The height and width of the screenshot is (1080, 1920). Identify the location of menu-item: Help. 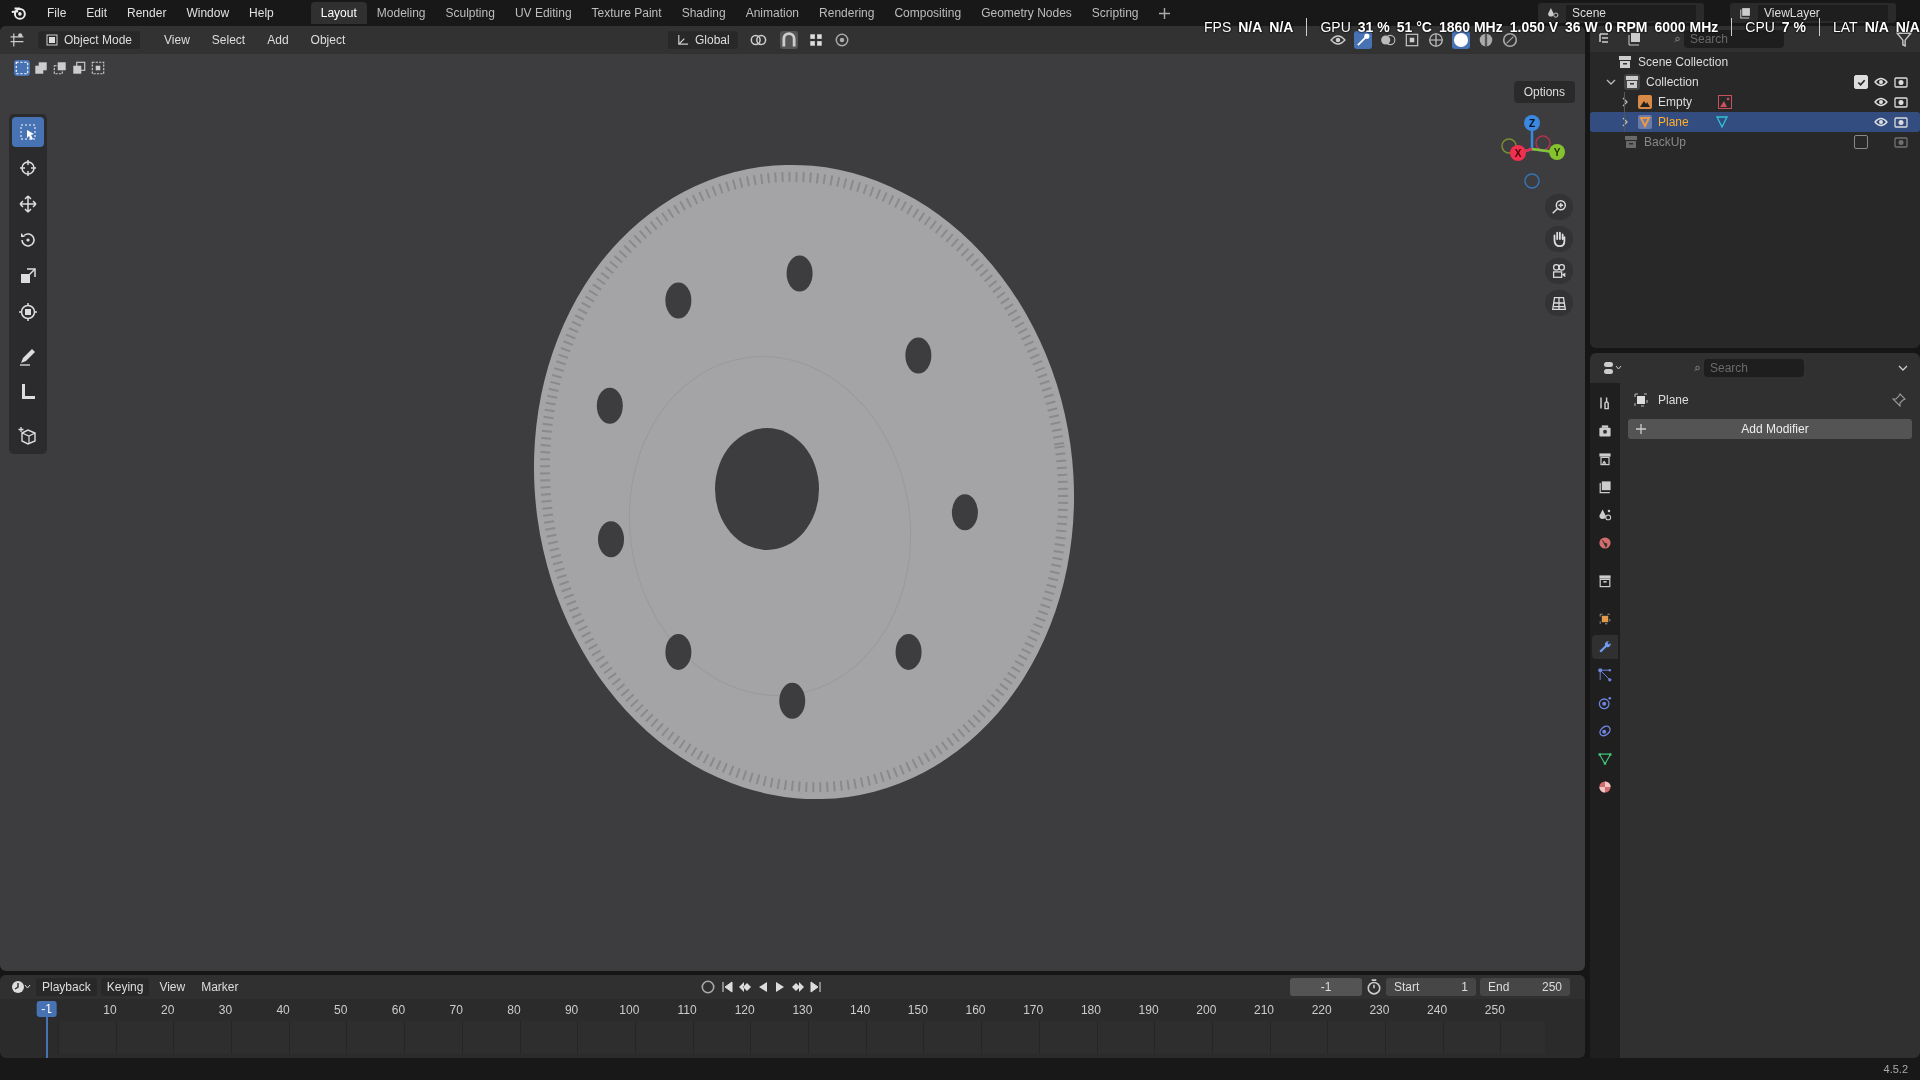
(261, 13).